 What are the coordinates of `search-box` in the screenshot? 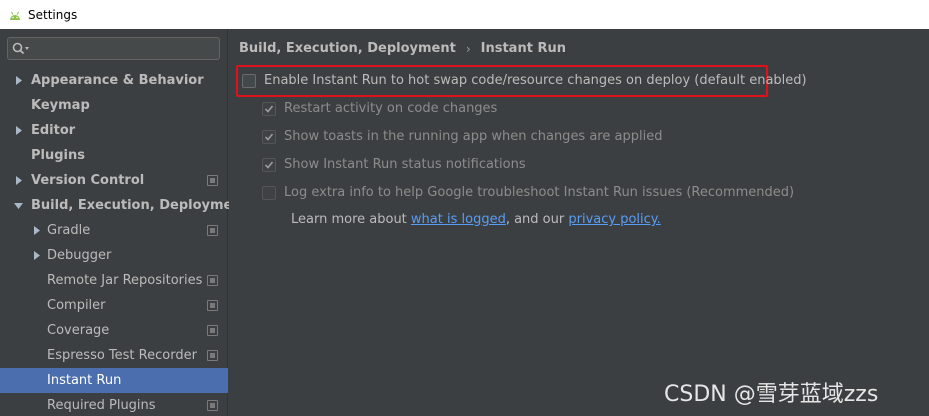 It's located at (113, 48).